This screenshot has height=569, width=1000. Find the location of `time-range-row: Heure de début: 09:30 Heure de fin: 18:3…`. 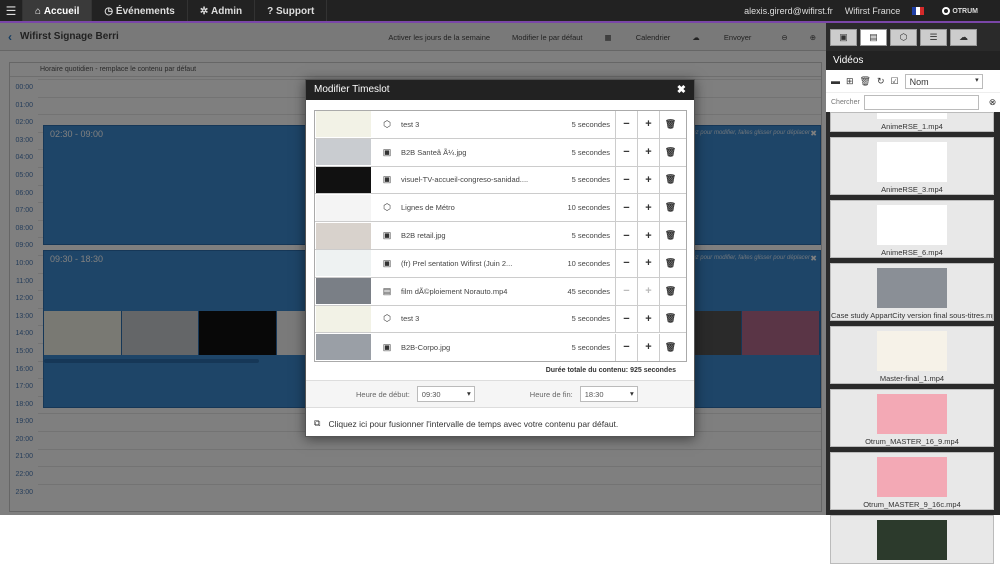

time-range-row: Heure de début: 09:30 Heure de fin: 18:3… is located at coordinates (500, 394).